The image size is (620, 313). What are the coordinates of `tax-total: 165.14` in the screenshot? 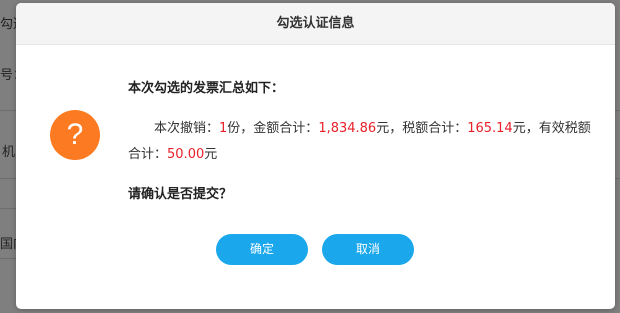 It's located at (490, 128).